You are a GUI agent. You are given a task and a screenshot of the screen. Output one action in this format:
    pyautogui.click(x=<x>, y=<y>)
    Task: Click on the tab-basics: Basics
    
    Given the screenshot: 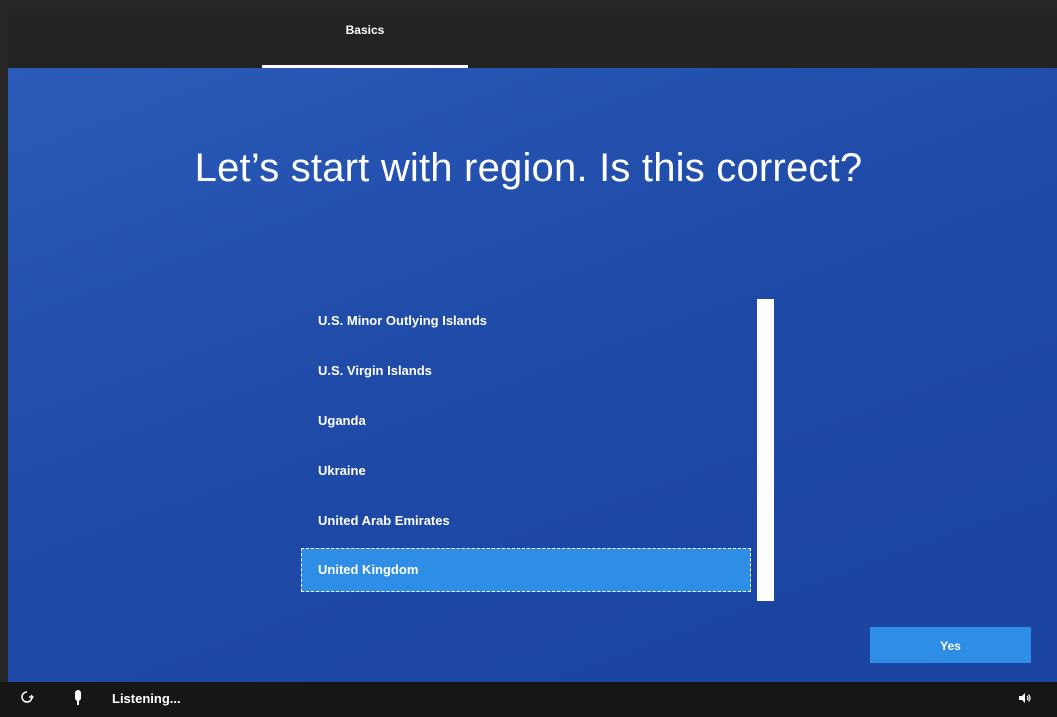 What is the action you would take?
    pyautogui.click(x=365, y=39)
    